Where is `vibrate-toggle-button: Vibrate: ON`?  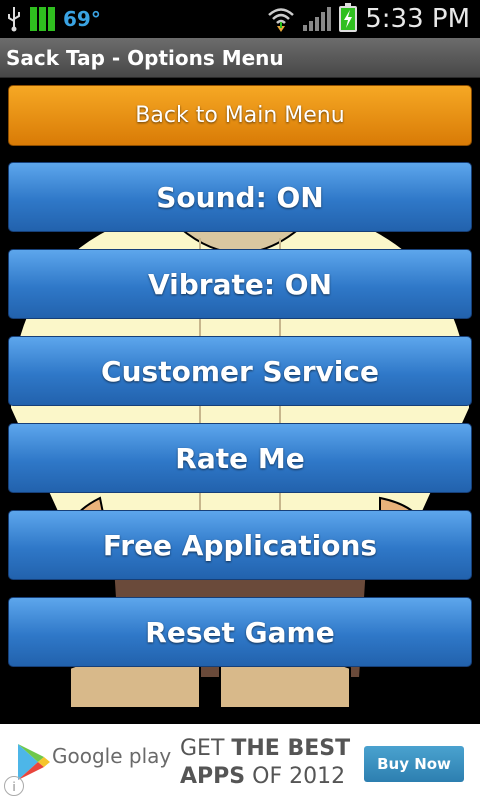
vibrate-toggle-button: Vibrate: ON is located at coordinates (240, 284).